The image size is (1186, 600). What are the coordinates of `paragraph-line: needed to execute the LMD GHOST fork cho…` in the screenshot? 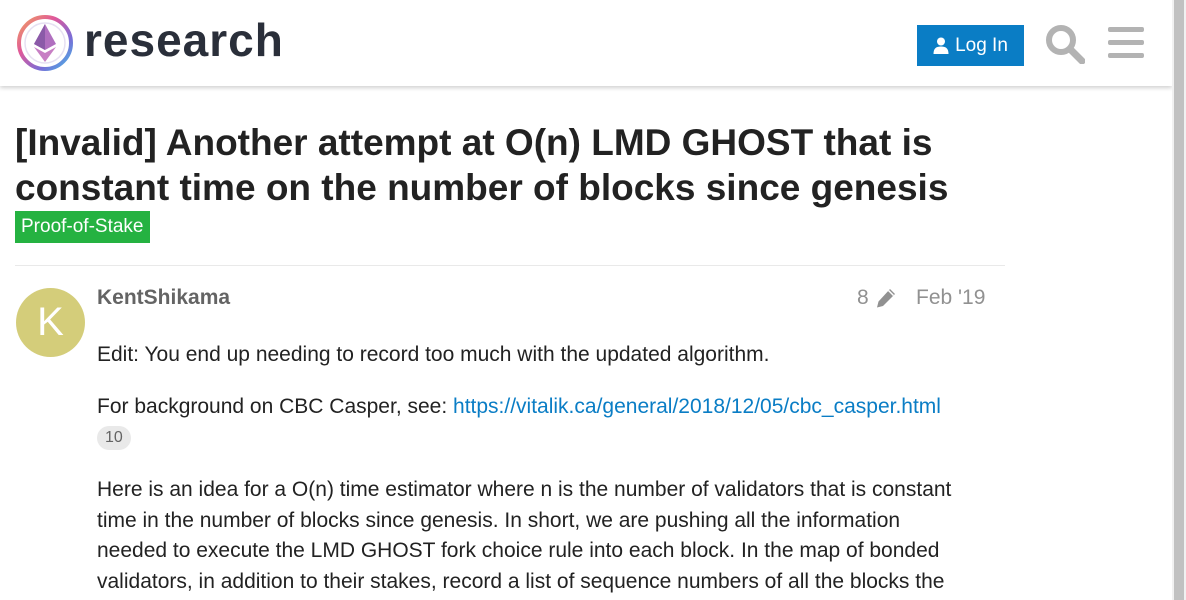 It's located at (518, 550).